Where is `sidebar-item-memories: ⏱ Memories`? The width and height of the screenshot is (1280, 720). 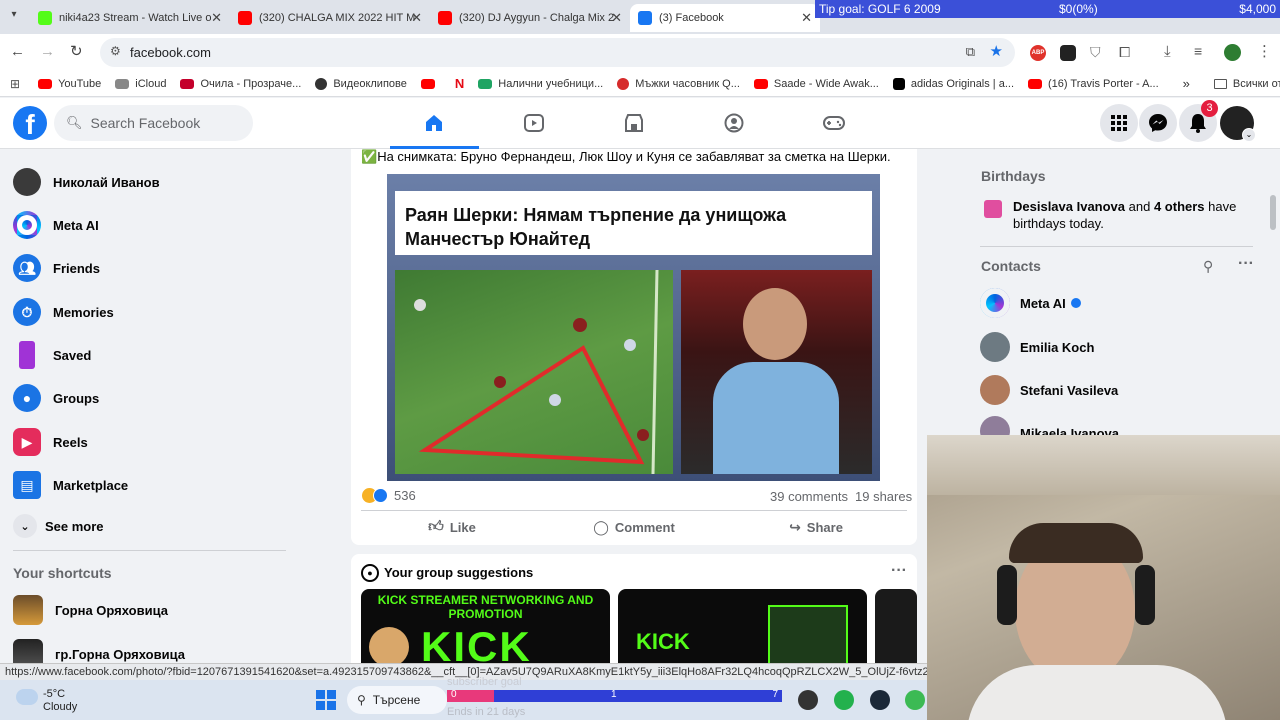 sidebar-item-memories: ⏱ Memories is located at coordinates (63, 312).